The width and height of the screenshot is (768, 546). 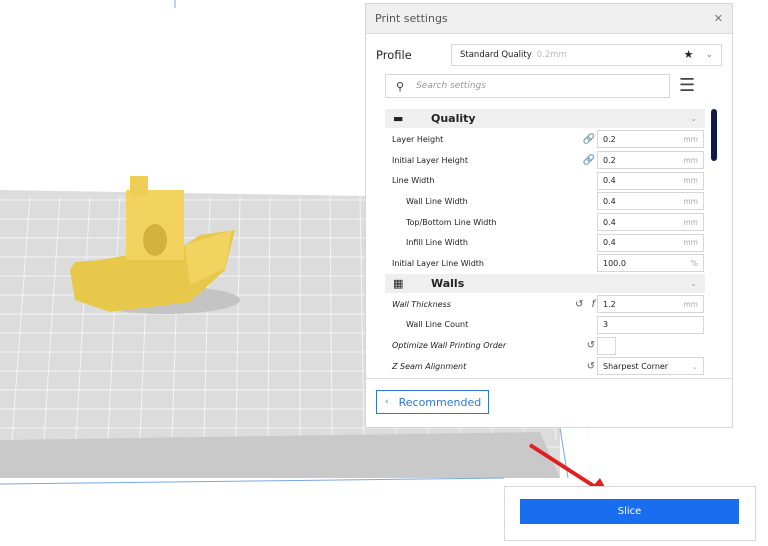 What do you see at coordinates (437, 201) in the screenshot?
I see `setting-label: Wall Line Width` at bounding box center [437, 201].